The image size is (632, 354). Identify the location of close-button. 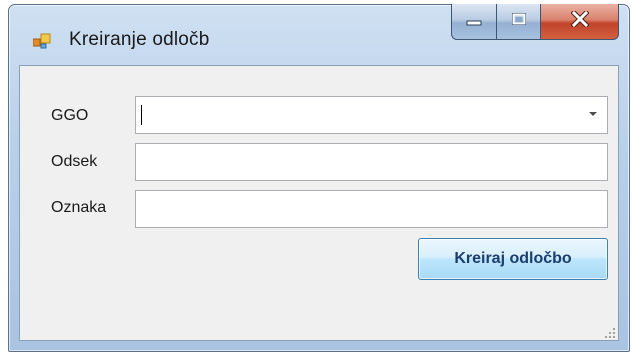
(580, 22).